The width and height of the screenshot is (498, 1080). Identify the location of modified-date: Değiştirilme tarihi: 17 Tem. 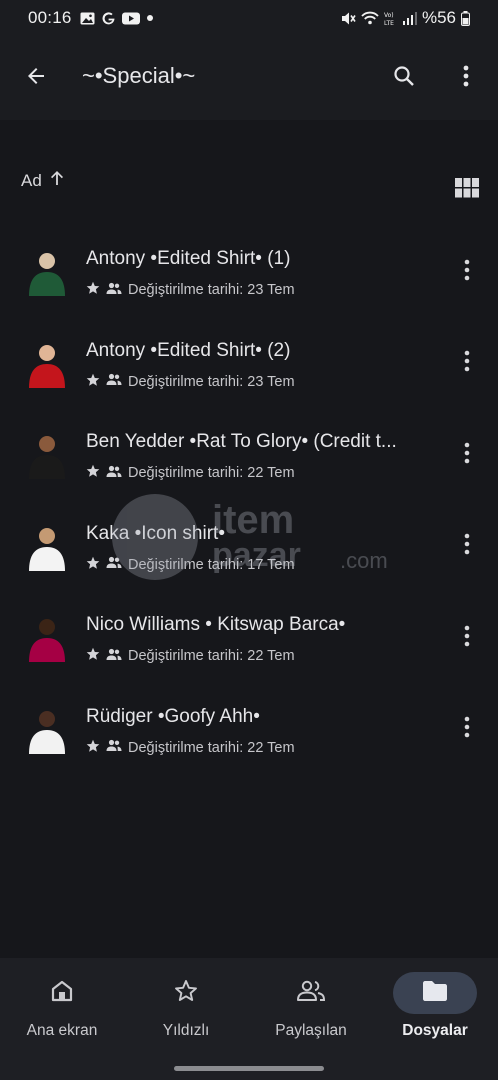
(211, 564).